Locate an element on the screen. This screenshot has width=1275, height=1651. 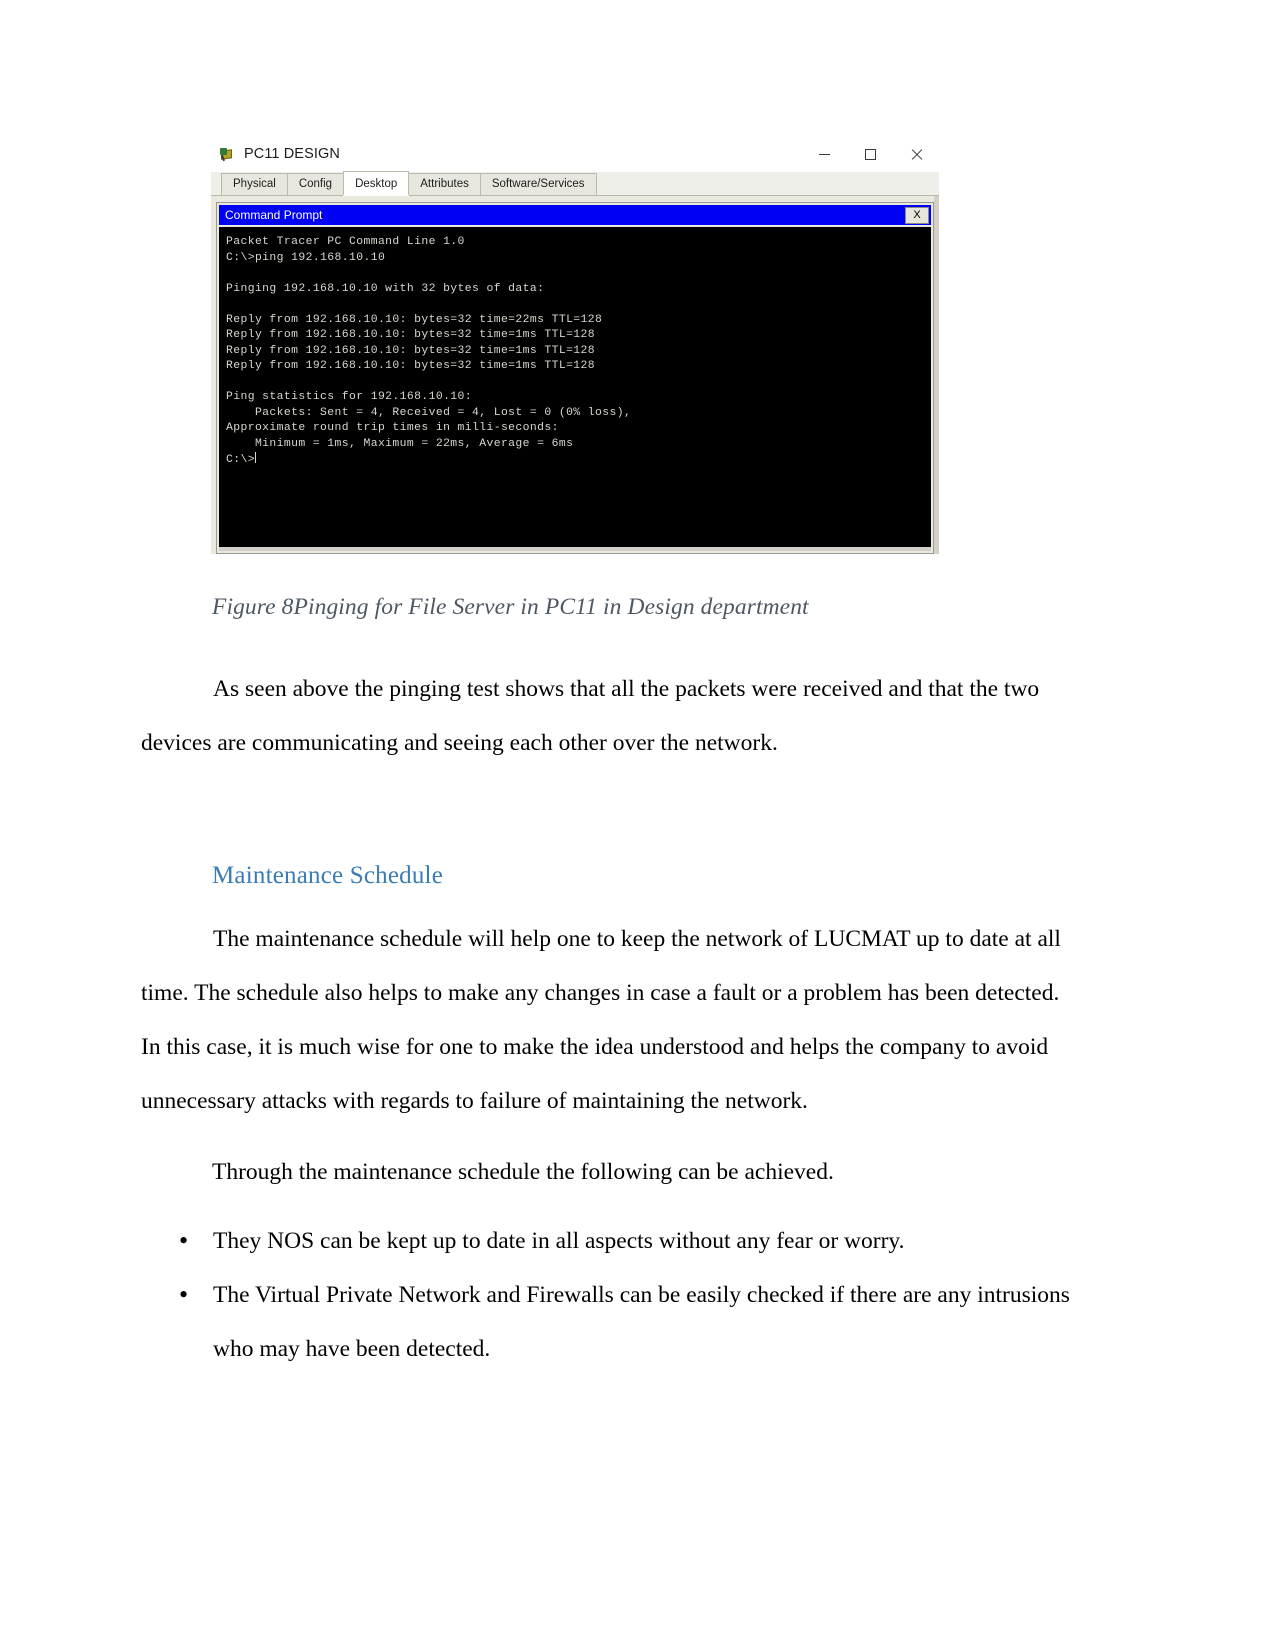
minimize-icon is located at coordinates (824, 154).